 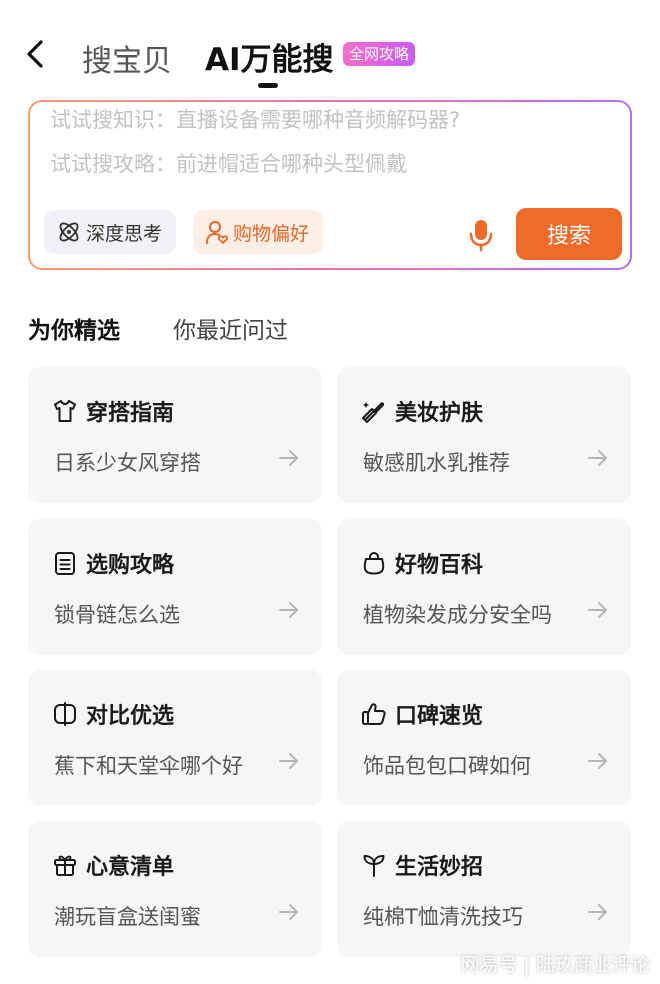 I want to click on card-title-text: 口碑速览, so click(x=439, y=716).